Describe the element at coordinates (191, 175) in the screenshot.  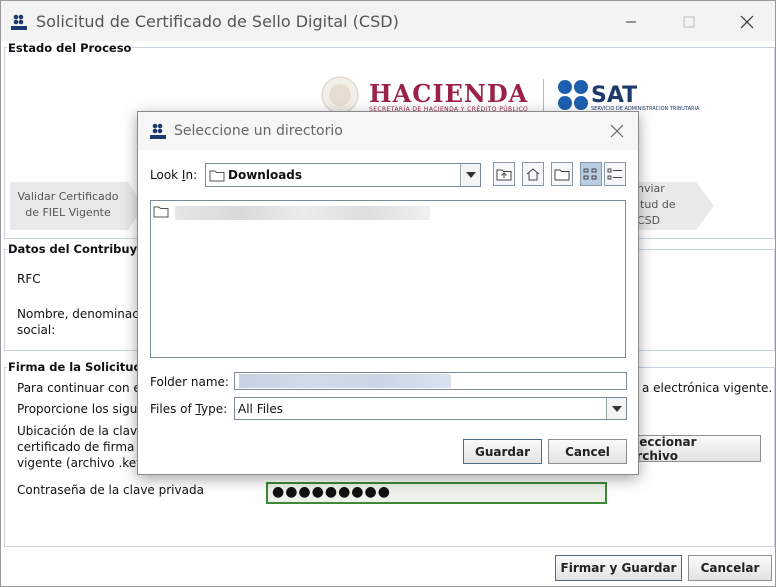
I see `look-in-label-post: n:` at that location.